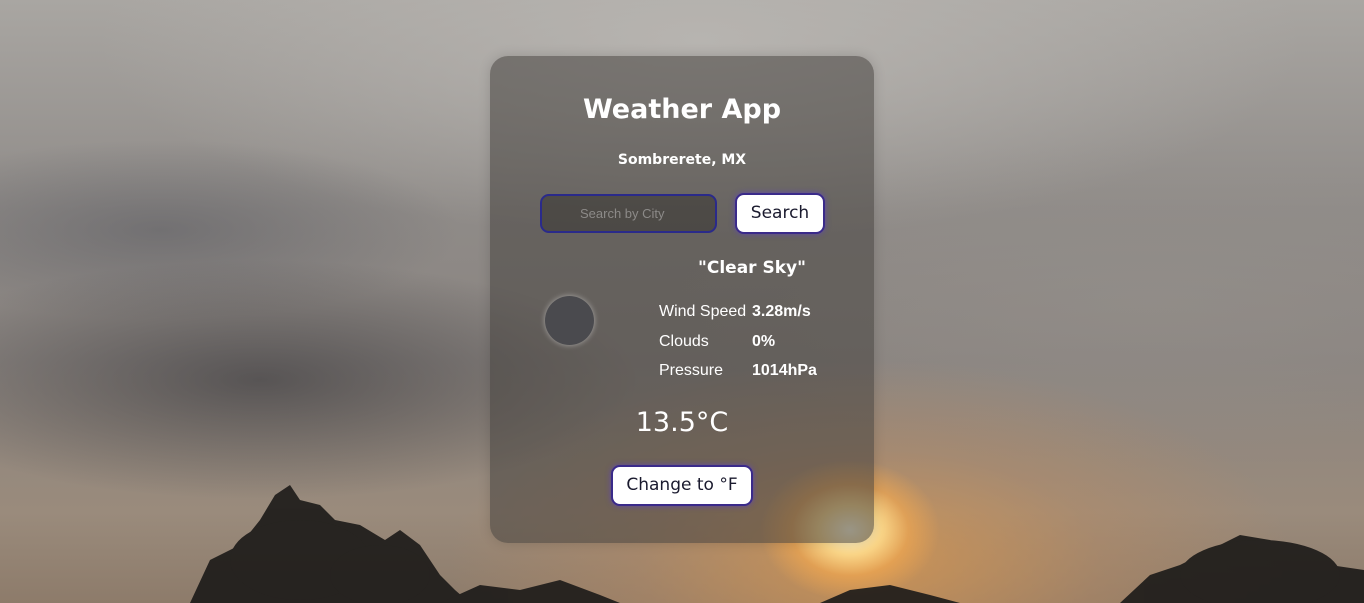 The height and width of the screenshot is (603, 1364). I want to click on temperature-readout: 13.5°C, so click(682, 422).